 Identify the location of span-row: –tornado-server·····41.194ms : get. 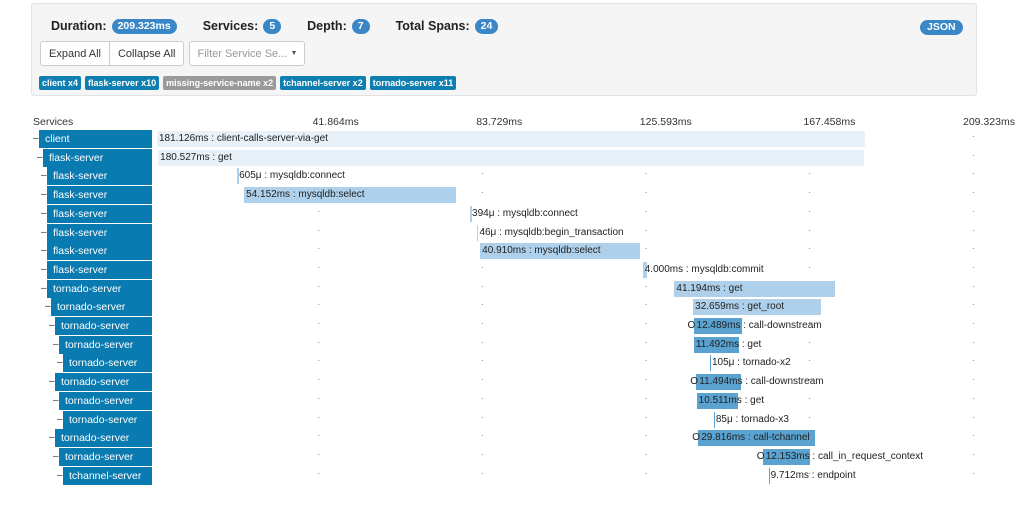
(512, 288).